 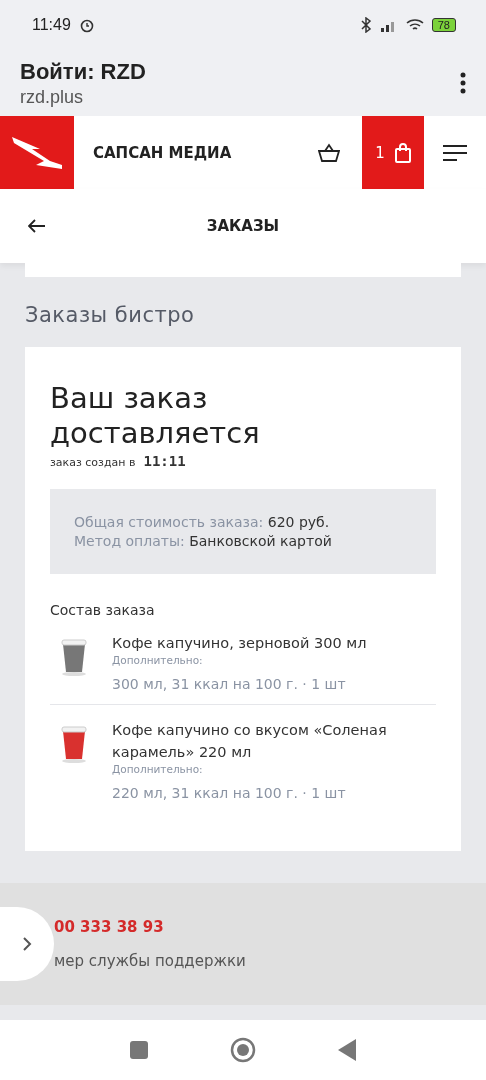 What do you see at coordinates (110, 315) in the screenshot?
I see `section-title: Заказы бистро` at bounding box center [110, 315].